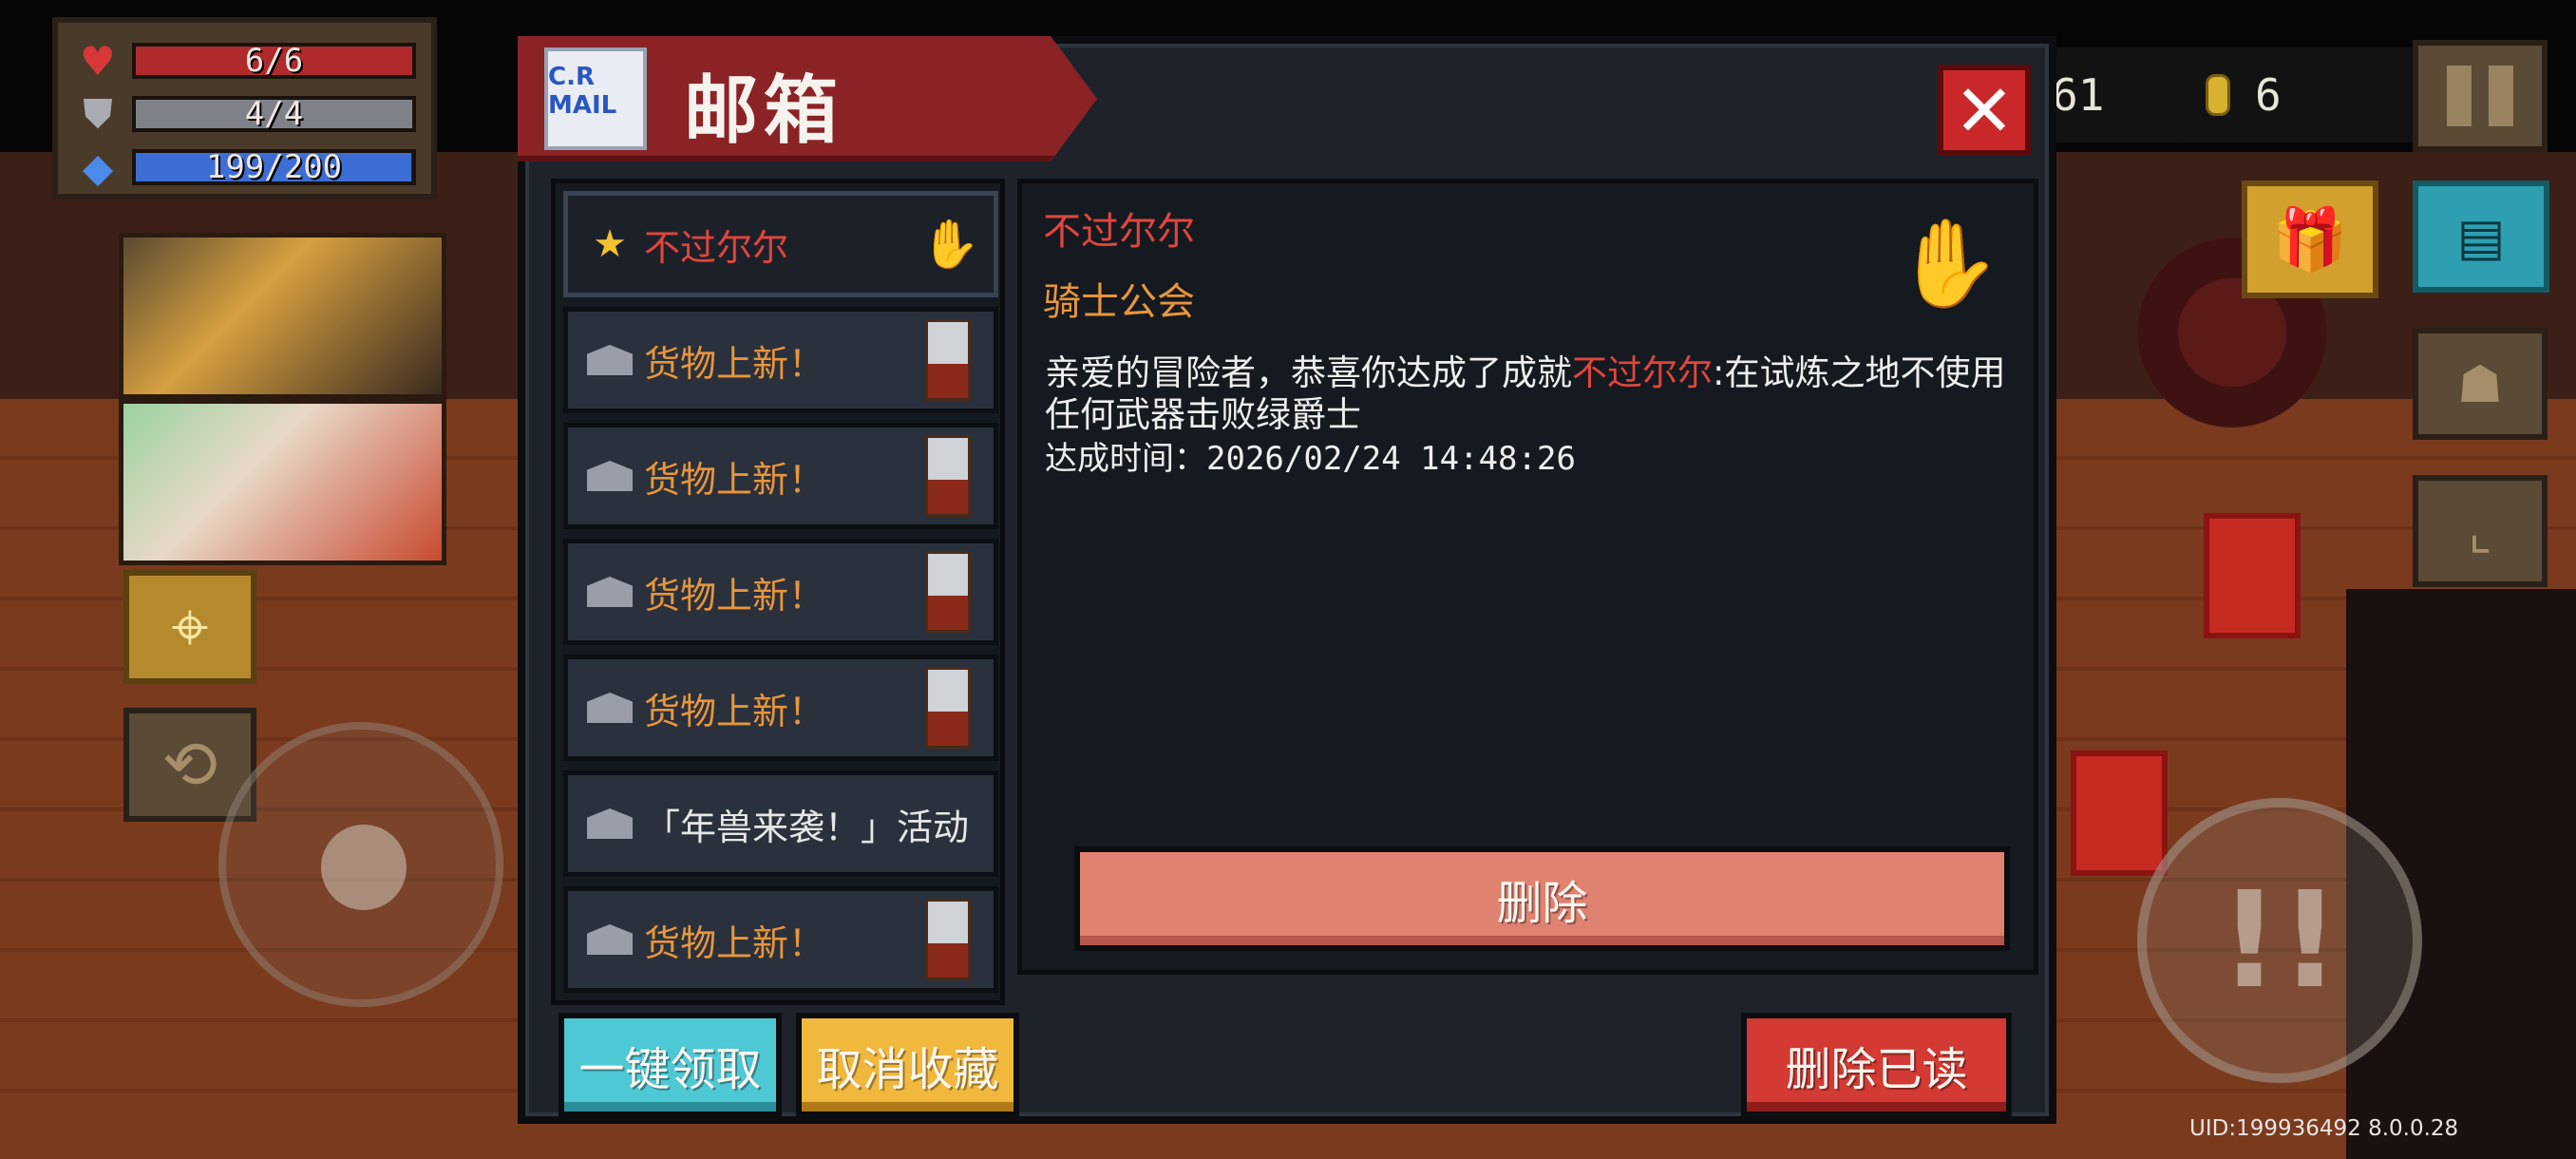 This screenshot has height=1159, width=2576. I want to click on mail-item-label: 「年兽来袭！」活动, so click(807, 827).